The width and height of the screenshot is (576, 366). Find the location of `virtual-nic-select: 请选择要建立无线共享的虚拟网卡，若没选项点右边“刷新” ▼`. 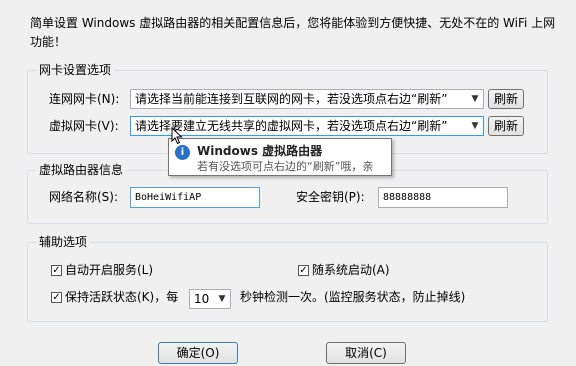

virtual-nic-select: 请选择要建立无线共享的虚拟网卡，若没选项点右边“刷新” ▼ is located at coordinates (307, 126).